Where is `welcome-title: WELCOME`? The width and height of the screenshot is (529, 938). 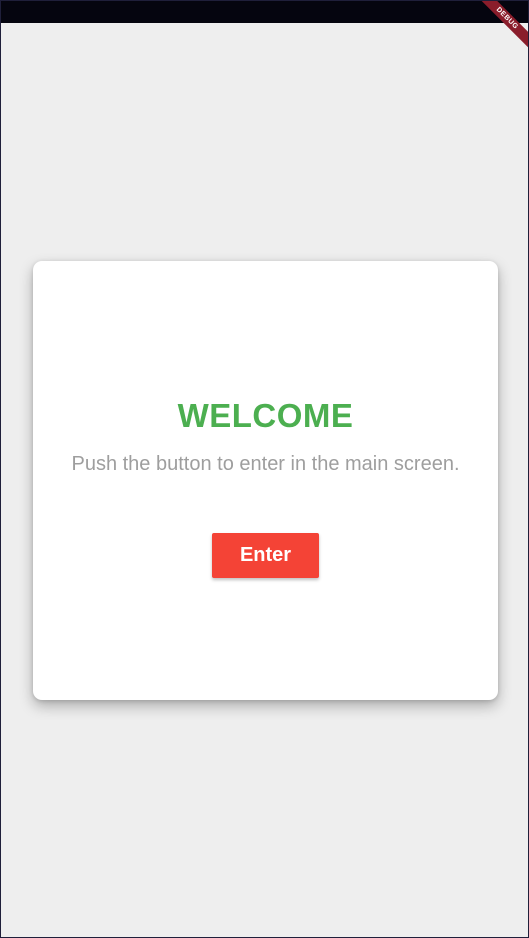
welcome-title: WELCOME is located at coordinates (265, 415).